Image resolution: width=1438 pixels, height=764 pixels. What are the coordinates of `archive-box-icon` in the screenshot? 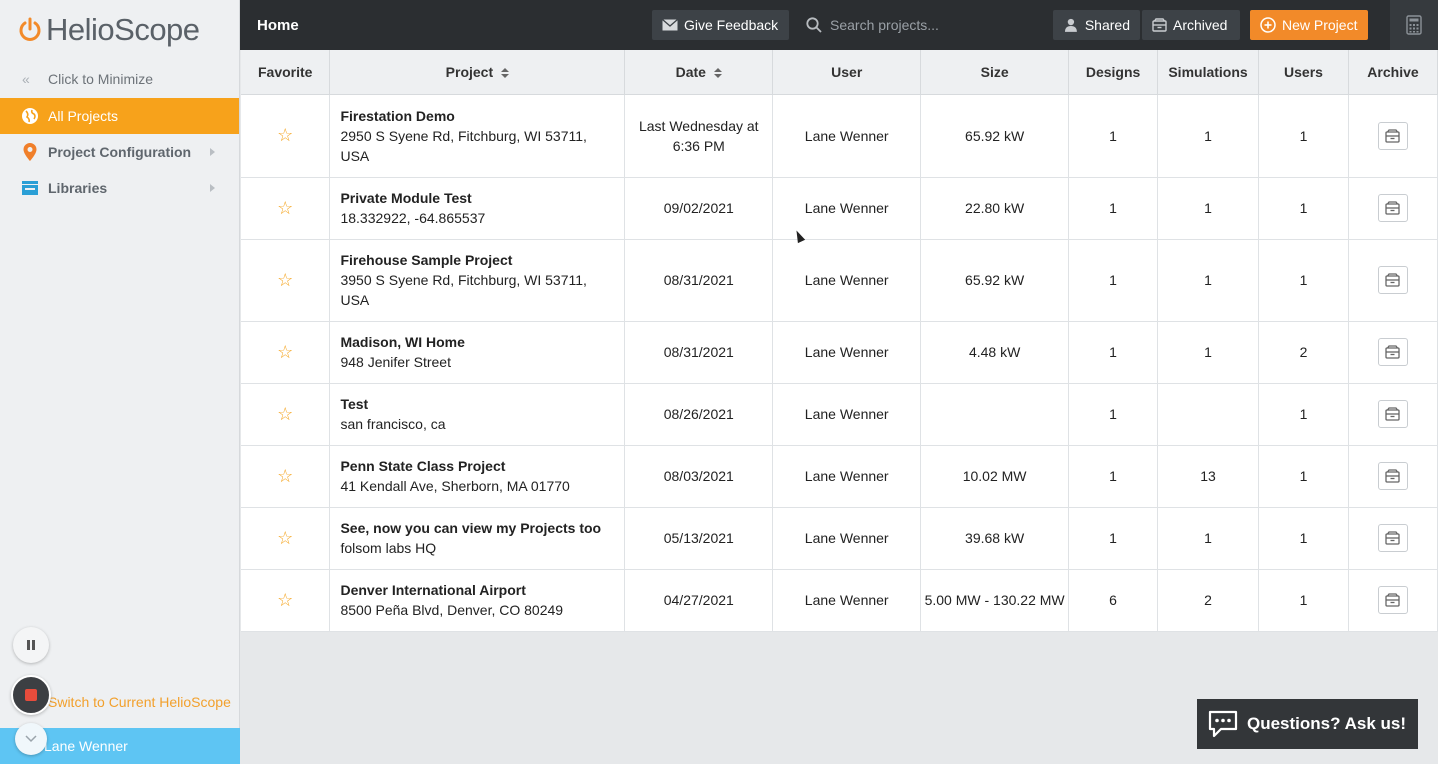 It's located at (1393, 600).